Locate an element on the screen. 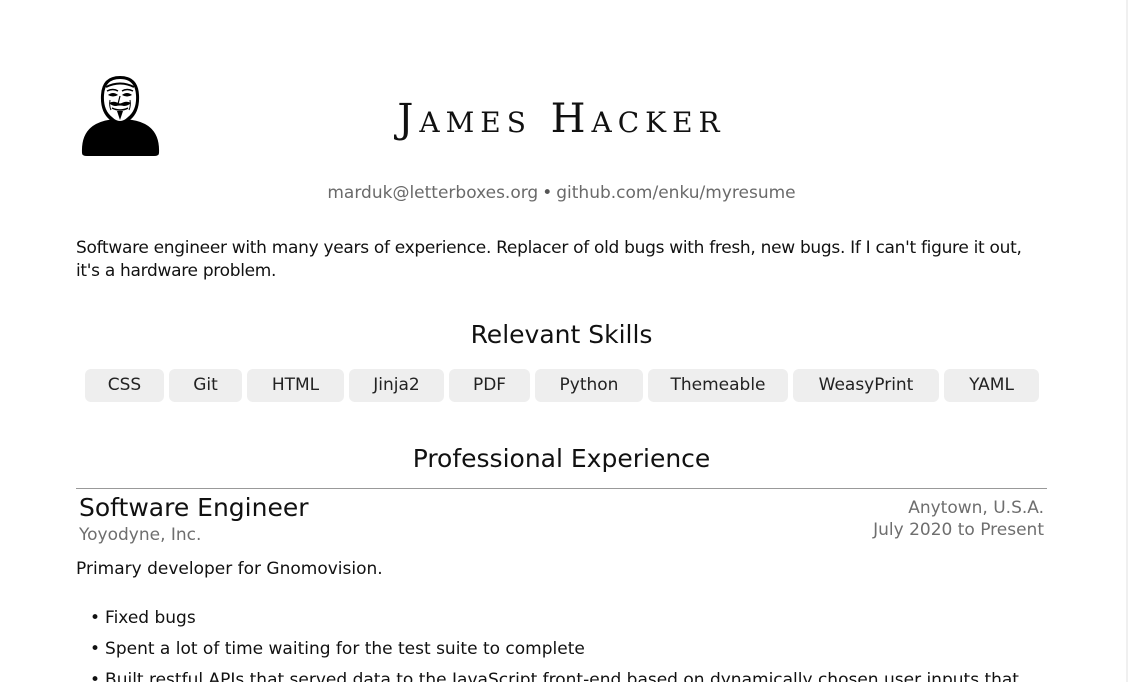 This screenshot has width=1128, height=682. skill-chip: Git is located at coordinates (205, 385).